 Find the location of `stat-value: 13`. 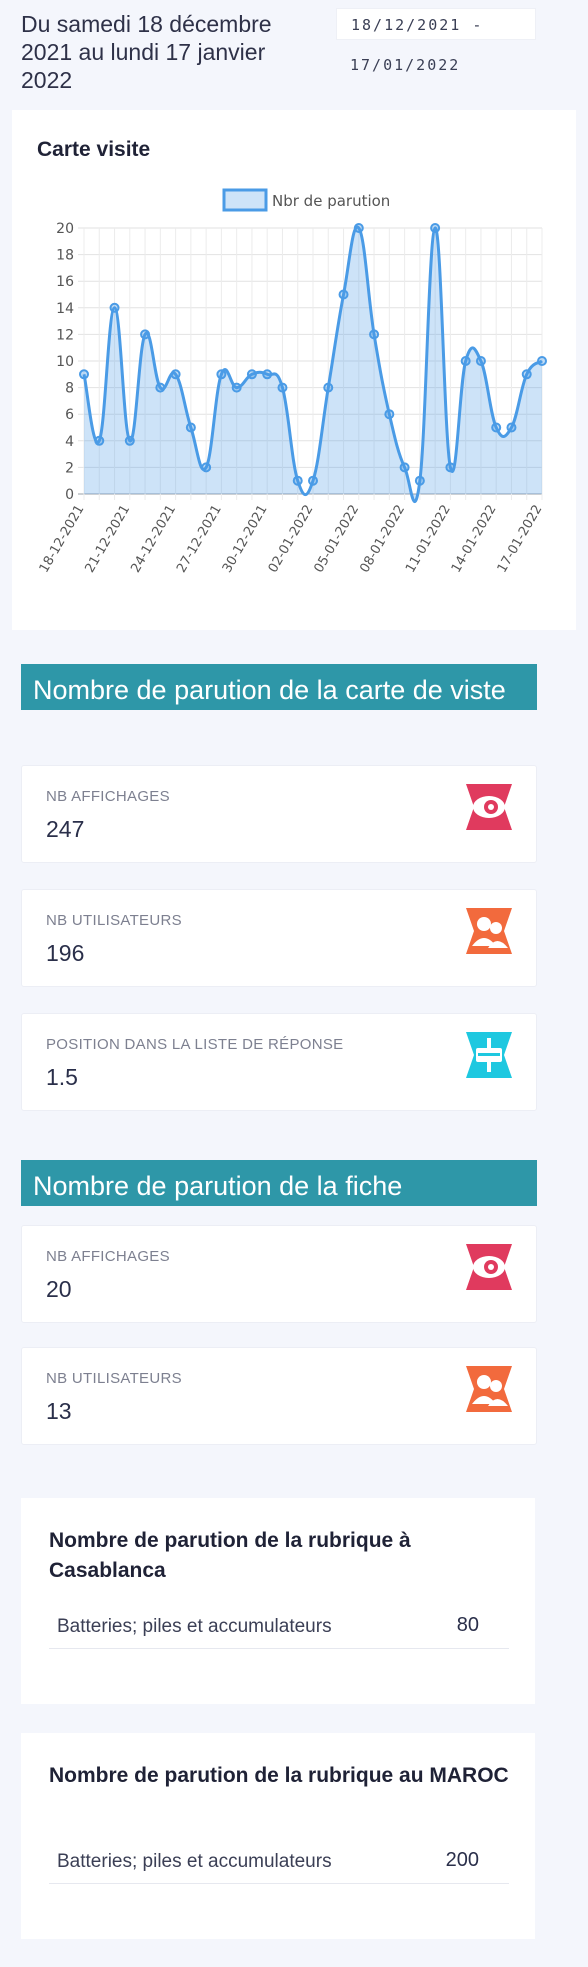

stat-value: 13 is located at coordinates (59, 1411).